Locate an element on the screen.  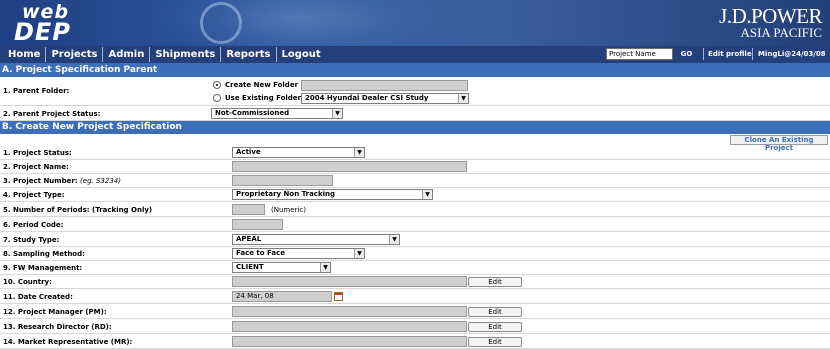
new-folder-name-input is located at coordinates (384, 85).